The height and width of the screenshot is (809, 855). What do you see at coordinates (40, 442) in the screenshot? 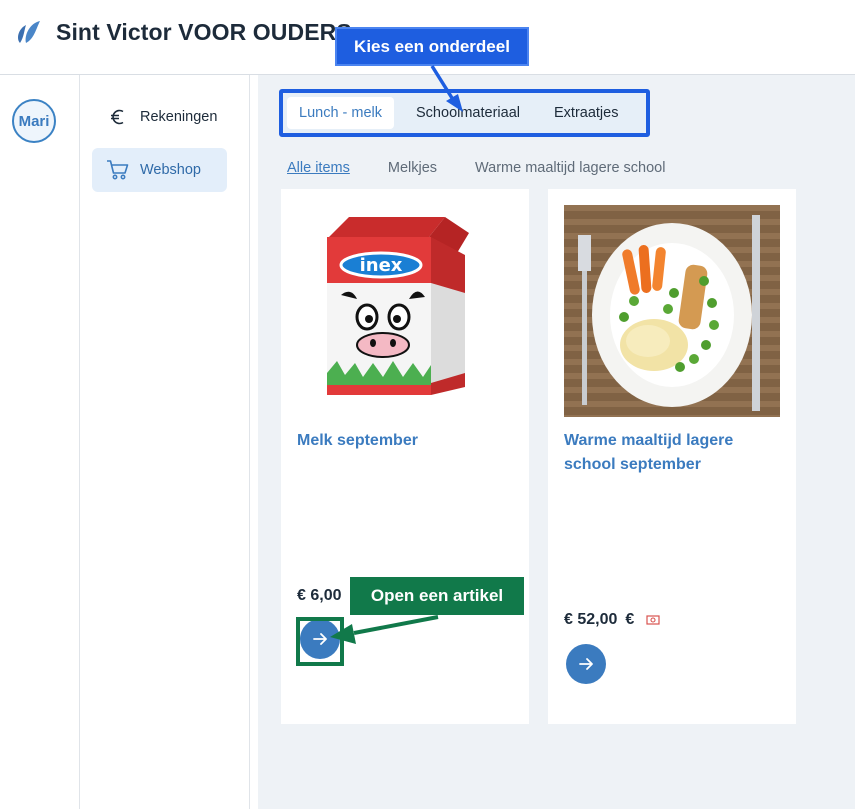
I see `left-rail` at bounding box center [40, 442].